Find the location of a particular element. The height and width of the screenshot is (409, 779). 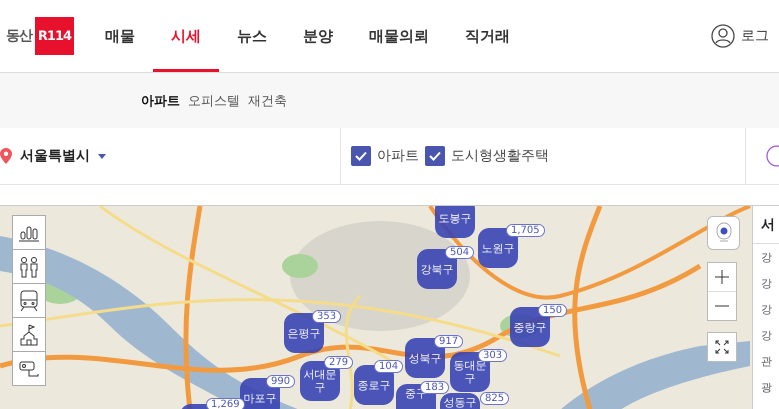

count-badge: 279 is located at coordinates (339, 362).